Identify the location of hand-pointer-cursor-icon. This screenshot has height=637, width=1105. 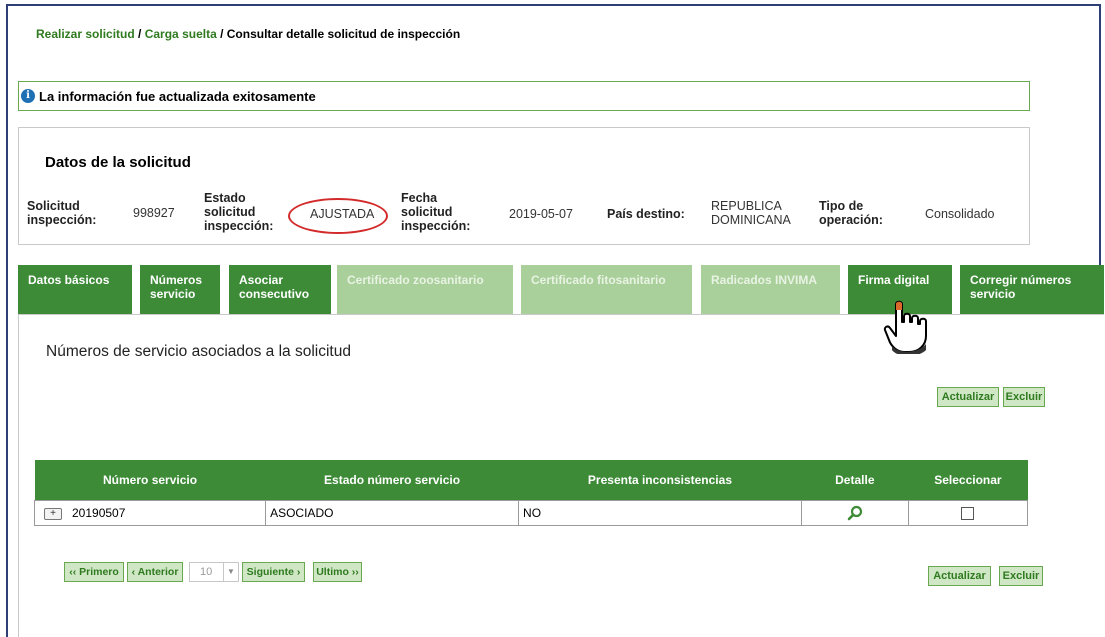
(905, 327).